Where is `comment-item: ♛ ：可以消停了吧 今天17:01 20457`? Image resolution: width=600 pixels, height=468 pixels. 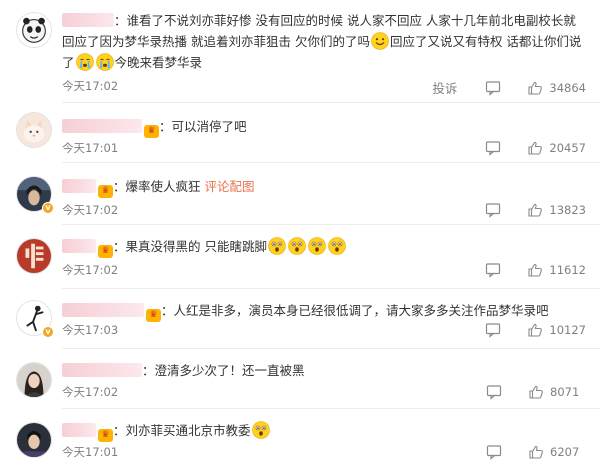 comment-item: ♛ ：可以消停了吧 今天17:01 20457 is located at coordinates (300, 134).